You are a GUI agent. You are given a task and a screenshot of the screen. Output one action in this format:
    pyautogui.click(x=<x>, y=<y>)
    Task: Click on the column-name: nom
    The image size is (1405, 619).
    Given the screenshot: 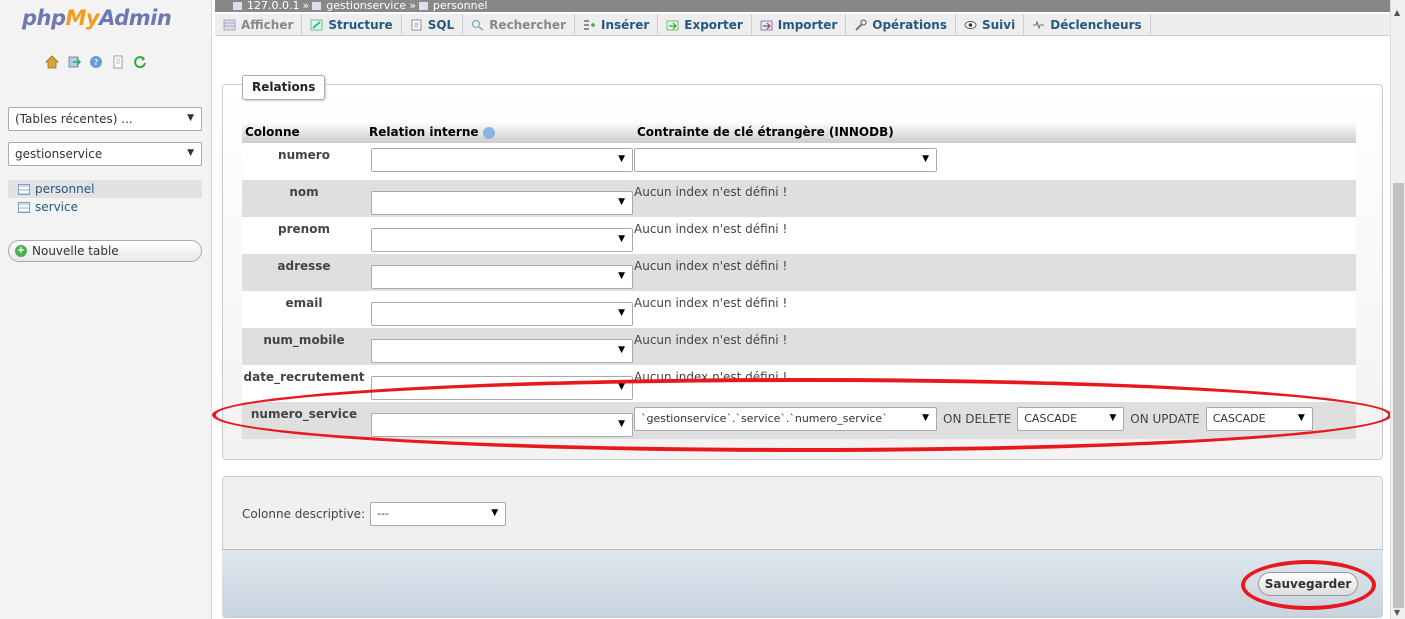 What is the action you would take?
    pyautogui.click(x=304, y=198)
    